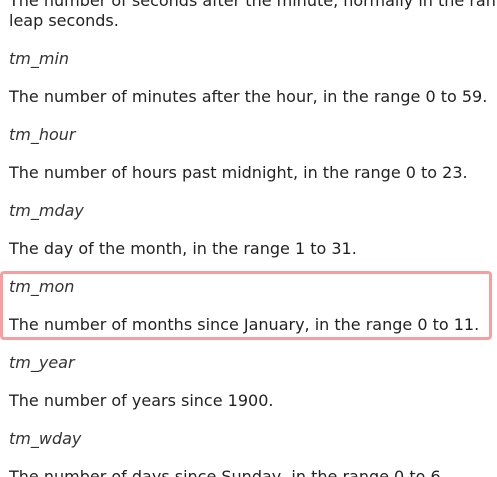 This screenshot has height=477, width=497. Describe the element at coordinates (42, 362) in the screenshot. I see `term-tm-year: tm_year` at that location.